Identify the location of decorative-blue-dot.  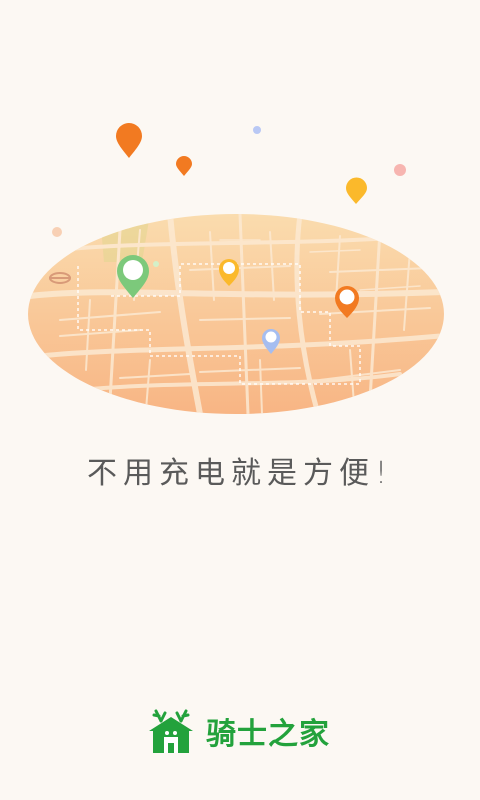
(257, 130).